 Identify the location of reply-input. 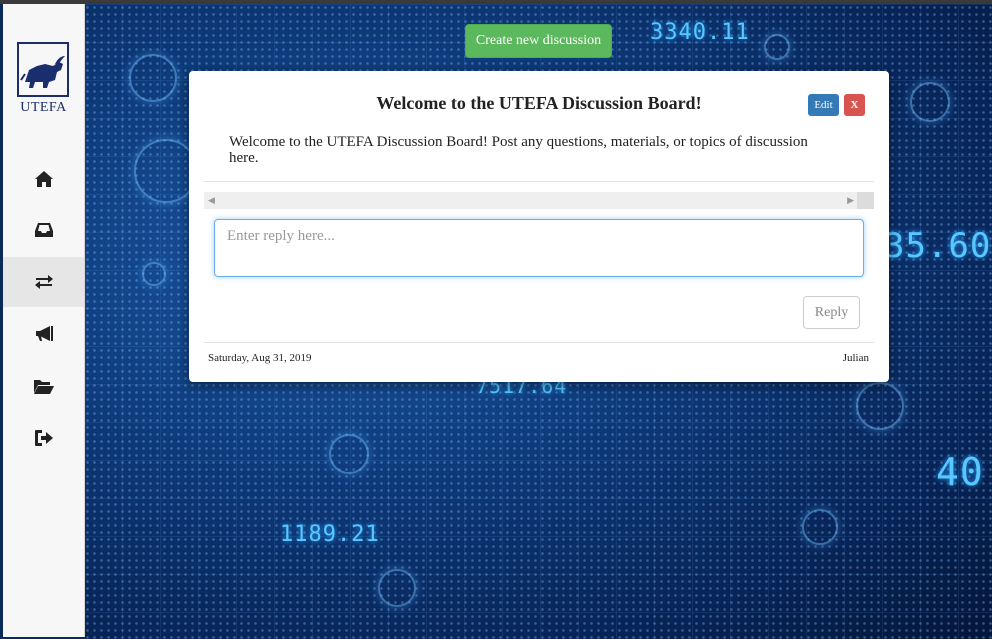
(539, 248).